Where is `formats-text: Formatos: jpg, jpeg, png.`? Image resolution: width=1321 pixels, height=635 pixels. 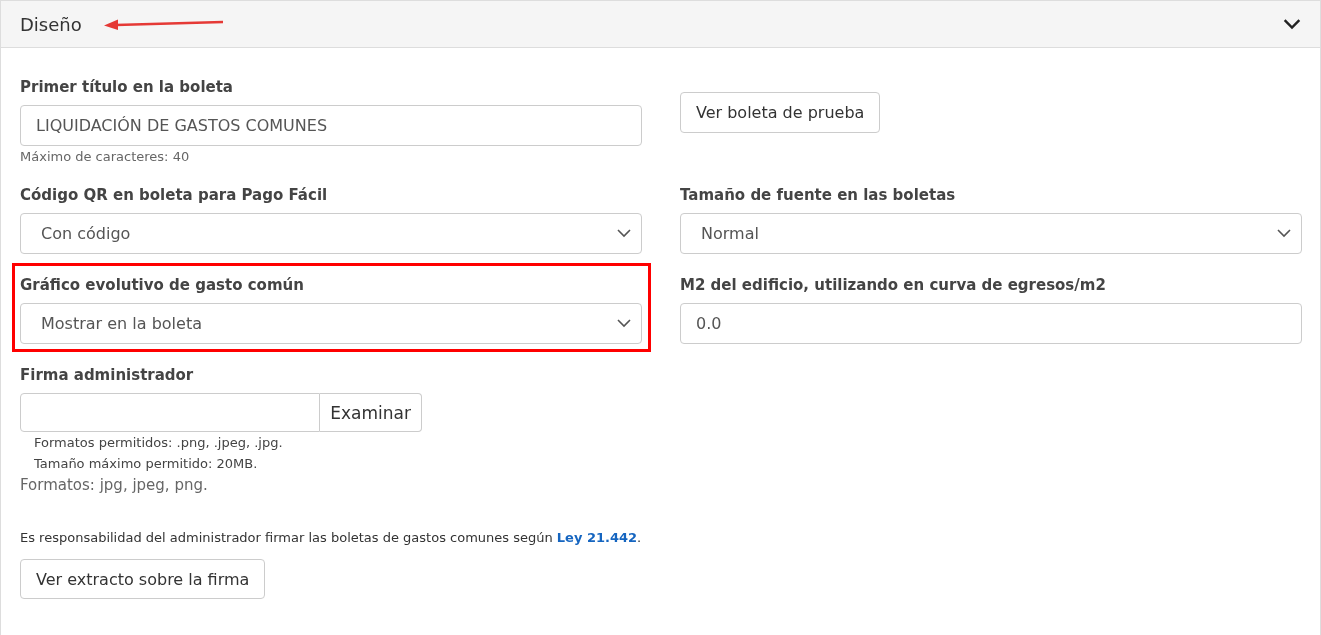
formats-text: Formatos: jpg, jpeg, png. is located at coordinates (114, 485).